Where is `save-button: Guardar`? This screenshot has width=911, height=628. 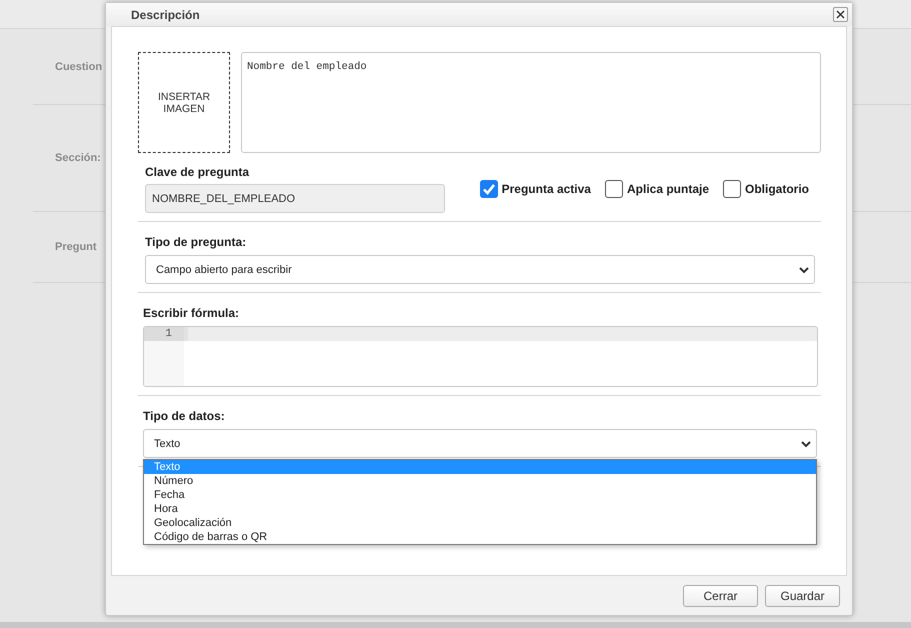 save-button: Guardar is located at coordinates (802, 595).